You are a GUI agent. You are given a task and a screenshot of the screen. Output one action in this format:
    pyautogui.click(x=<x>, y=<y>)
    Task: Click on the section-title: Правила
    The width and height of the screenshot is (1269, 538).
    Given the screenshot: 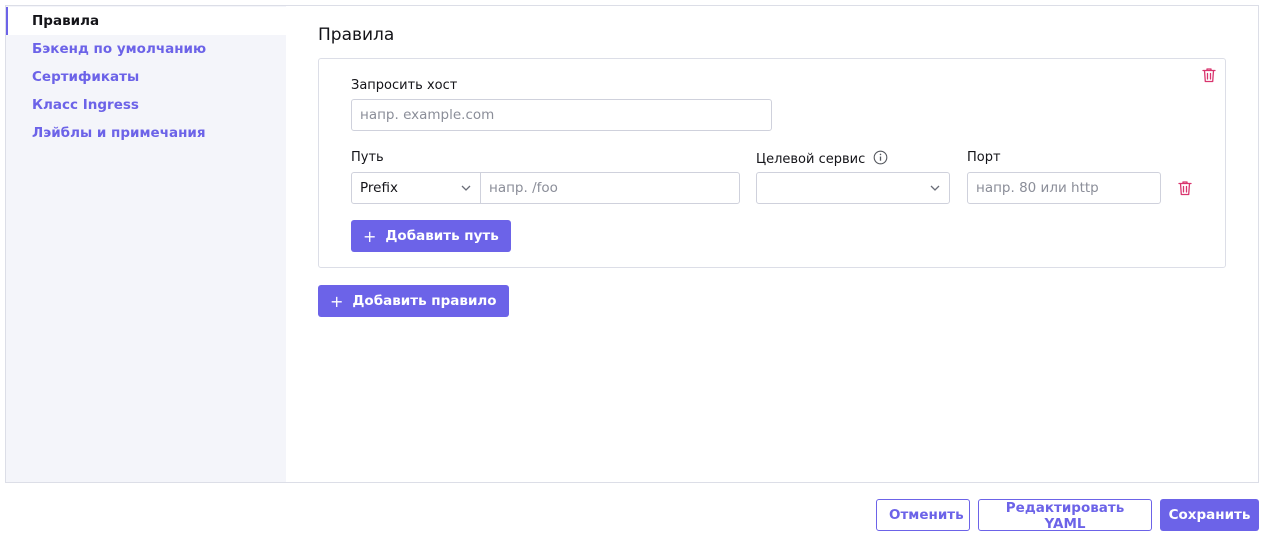 What is the action you would take?
    pyautogui.click(x=356, y=35)
    